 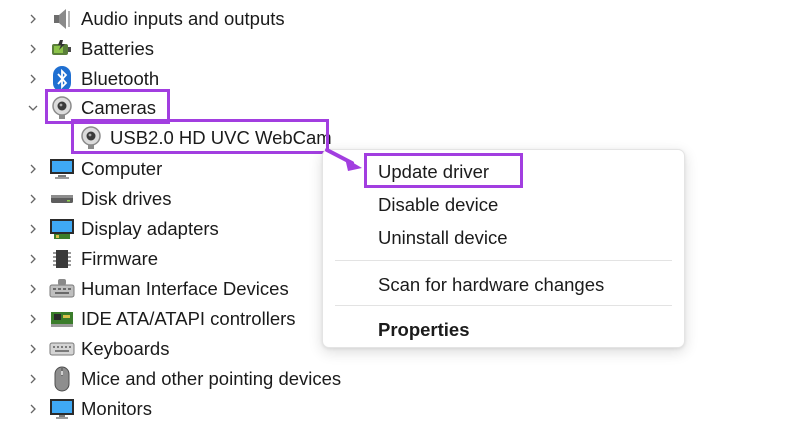 What do you see at coordinates (183, 18) in the screenshot?
I see `tree-item-label: Audio inputs and outputs` at bounding box center [183, 18].